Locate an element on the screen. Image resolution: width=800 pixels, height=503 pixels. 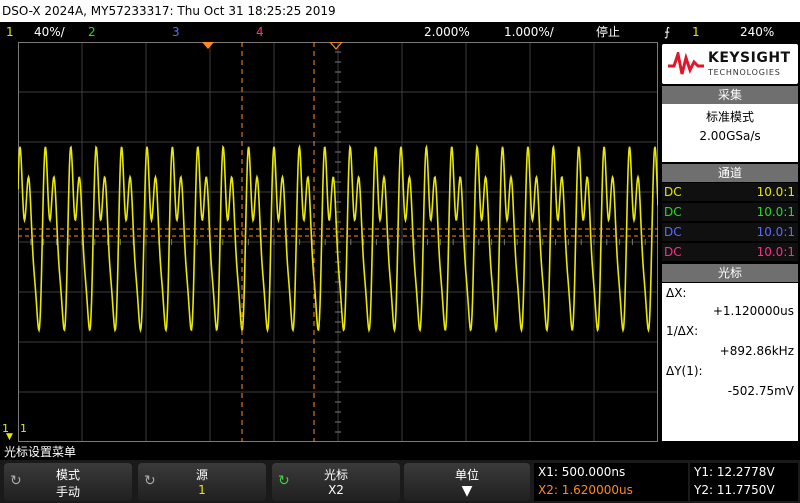
ch3-number: 3 is located at coordinates (176, 32).